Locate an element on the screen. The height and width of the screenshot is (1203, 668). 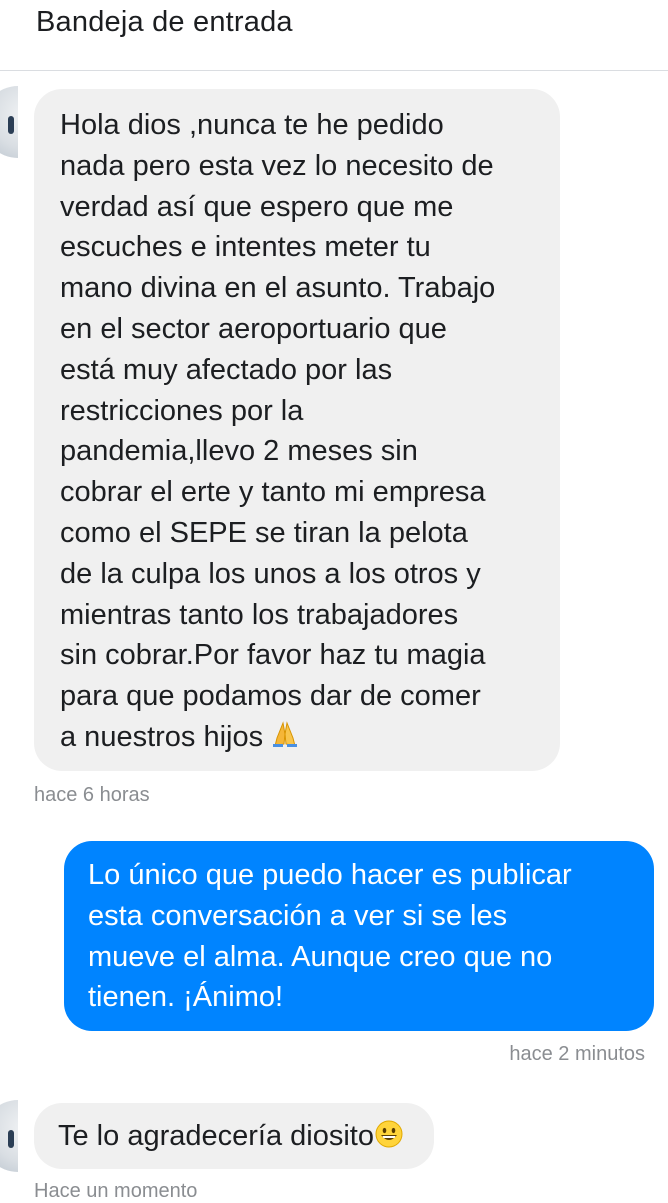
incoming-message-bubble: Te lo agradecería diosito is located at coordinates (234, 1136).